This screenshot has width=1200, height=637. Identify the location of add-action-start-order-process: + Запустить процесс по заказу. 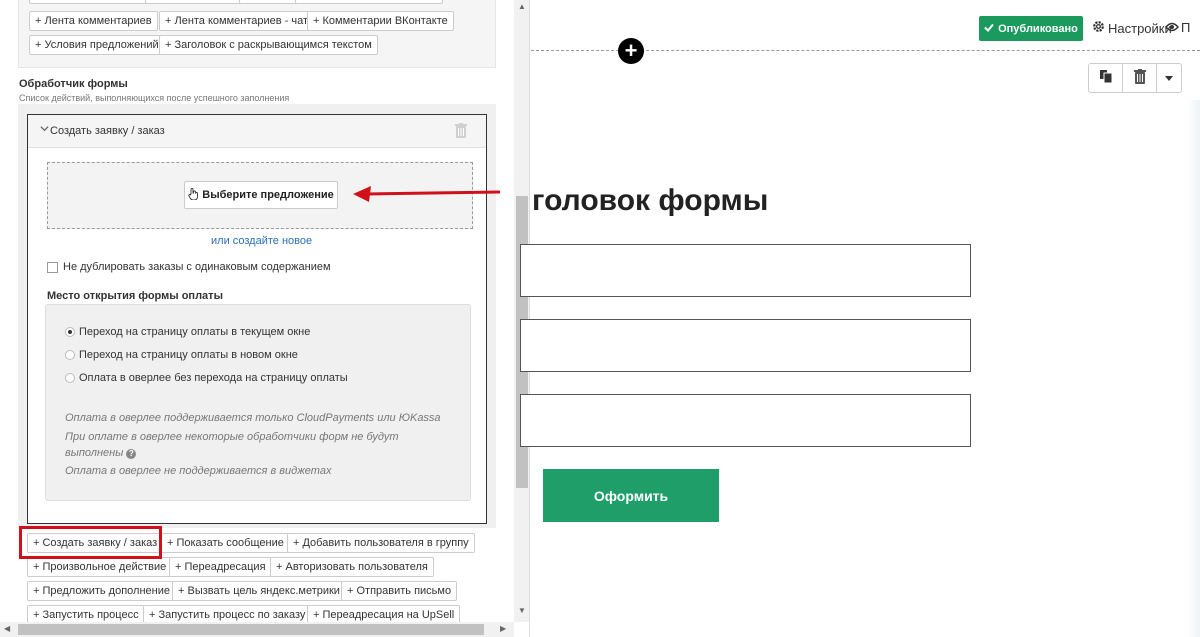
(227, 613).